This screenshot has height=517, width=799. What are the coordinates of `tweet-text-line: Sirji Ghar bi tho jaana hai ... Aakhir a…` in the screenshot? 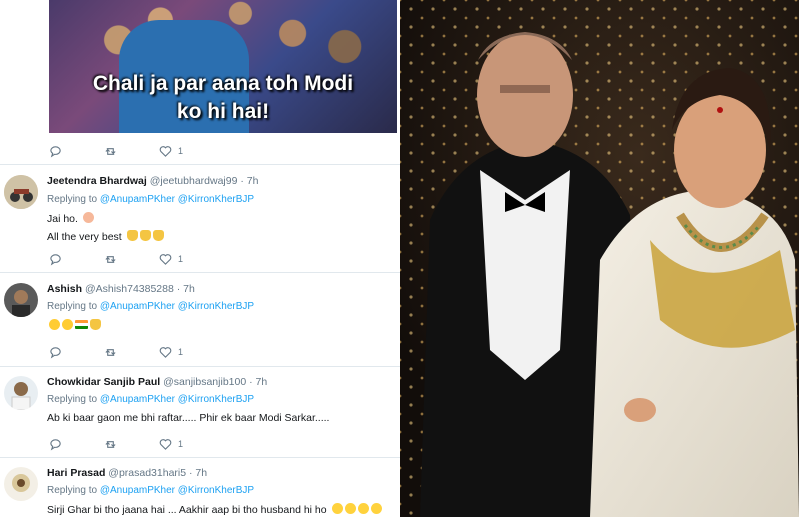 It's located at (187, 510).